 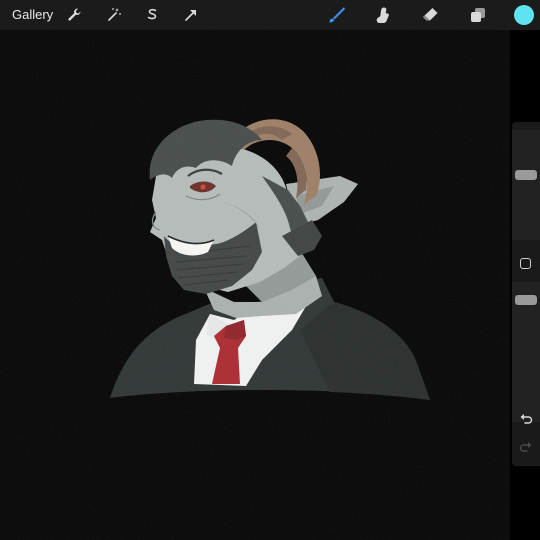 What do you see at coordinates (526, 185) in the screenshot?
I see `brush-size-slider` at bounding box center [526, 185].